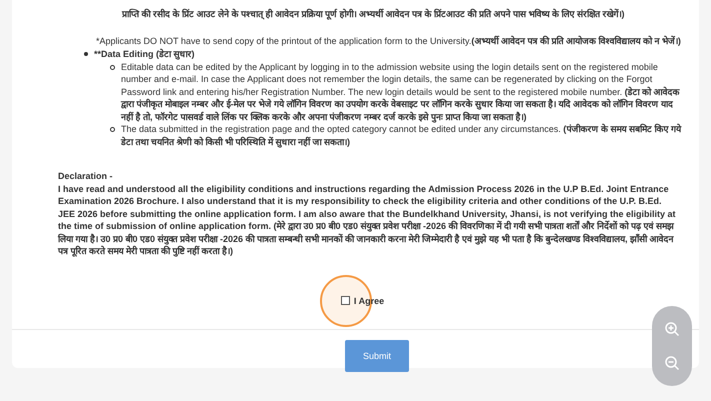 This screenshot has width=711, height=401. What do you see at coordinates (377, 356) in the screenshot?
I see `submit-button: Submit` at bounding box center [377, 356].